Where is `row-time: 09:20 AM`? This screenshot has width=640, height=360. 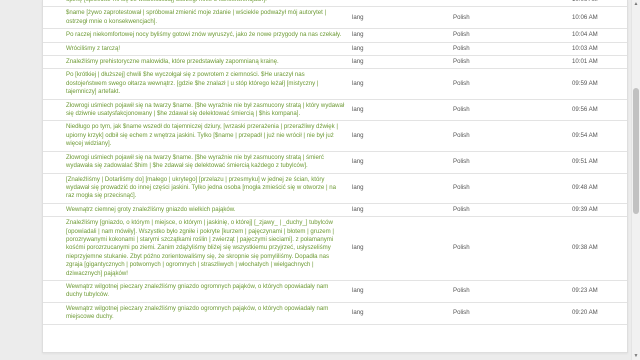 row-time: 09:20 AM is located at coordinates (596, 313).